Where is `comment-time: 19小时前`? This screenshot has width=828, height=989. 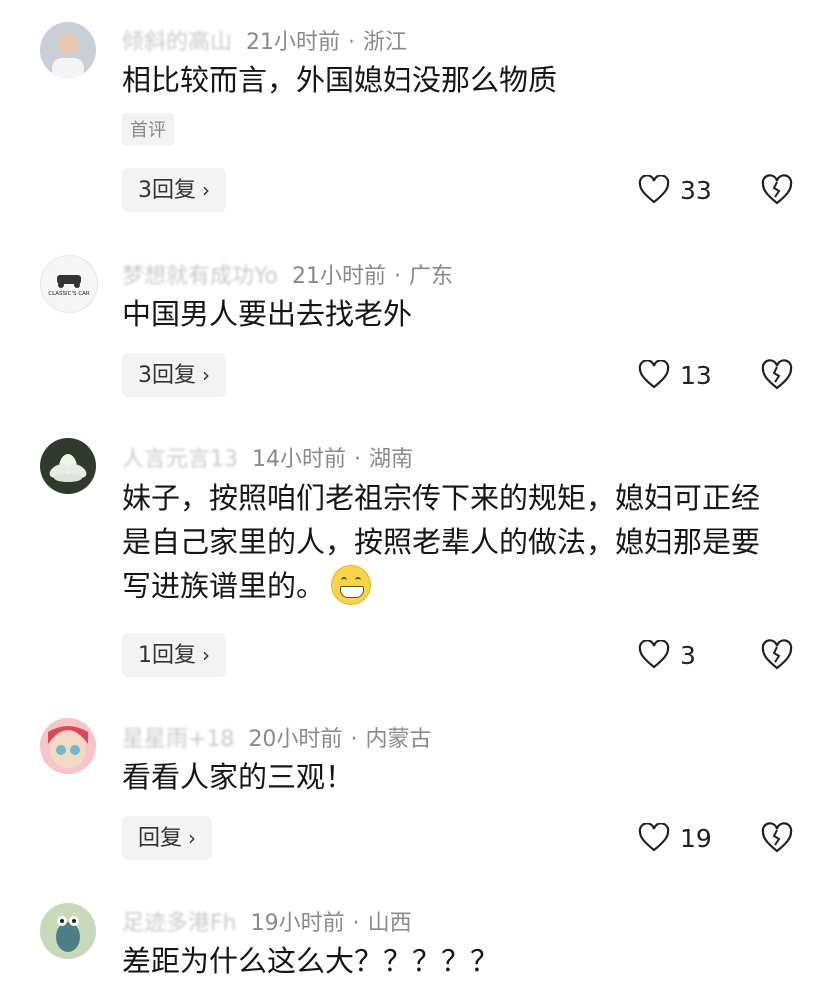 comment-time: 19小时前 is located at coordinates (297, 923).